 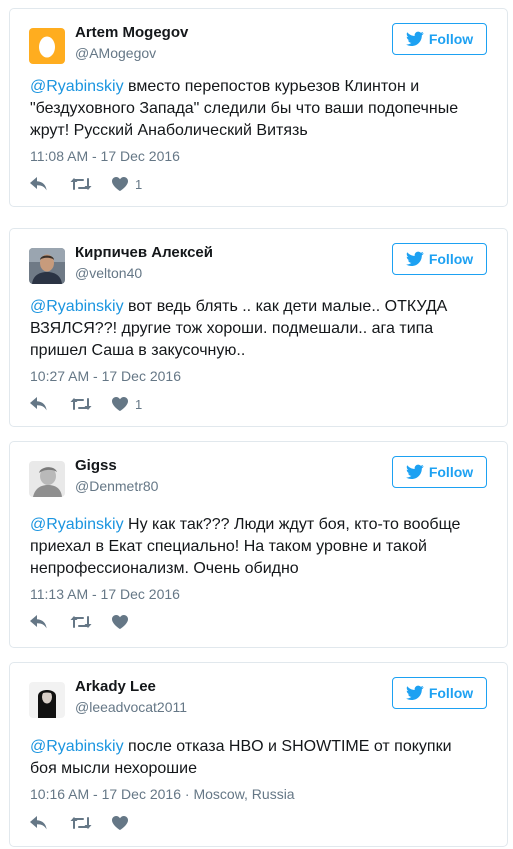 What do you see at coordinates (144, 253) in the screenshot?
I see `user-name: Кирпичев Алексей` at bounding box center [144, 253].